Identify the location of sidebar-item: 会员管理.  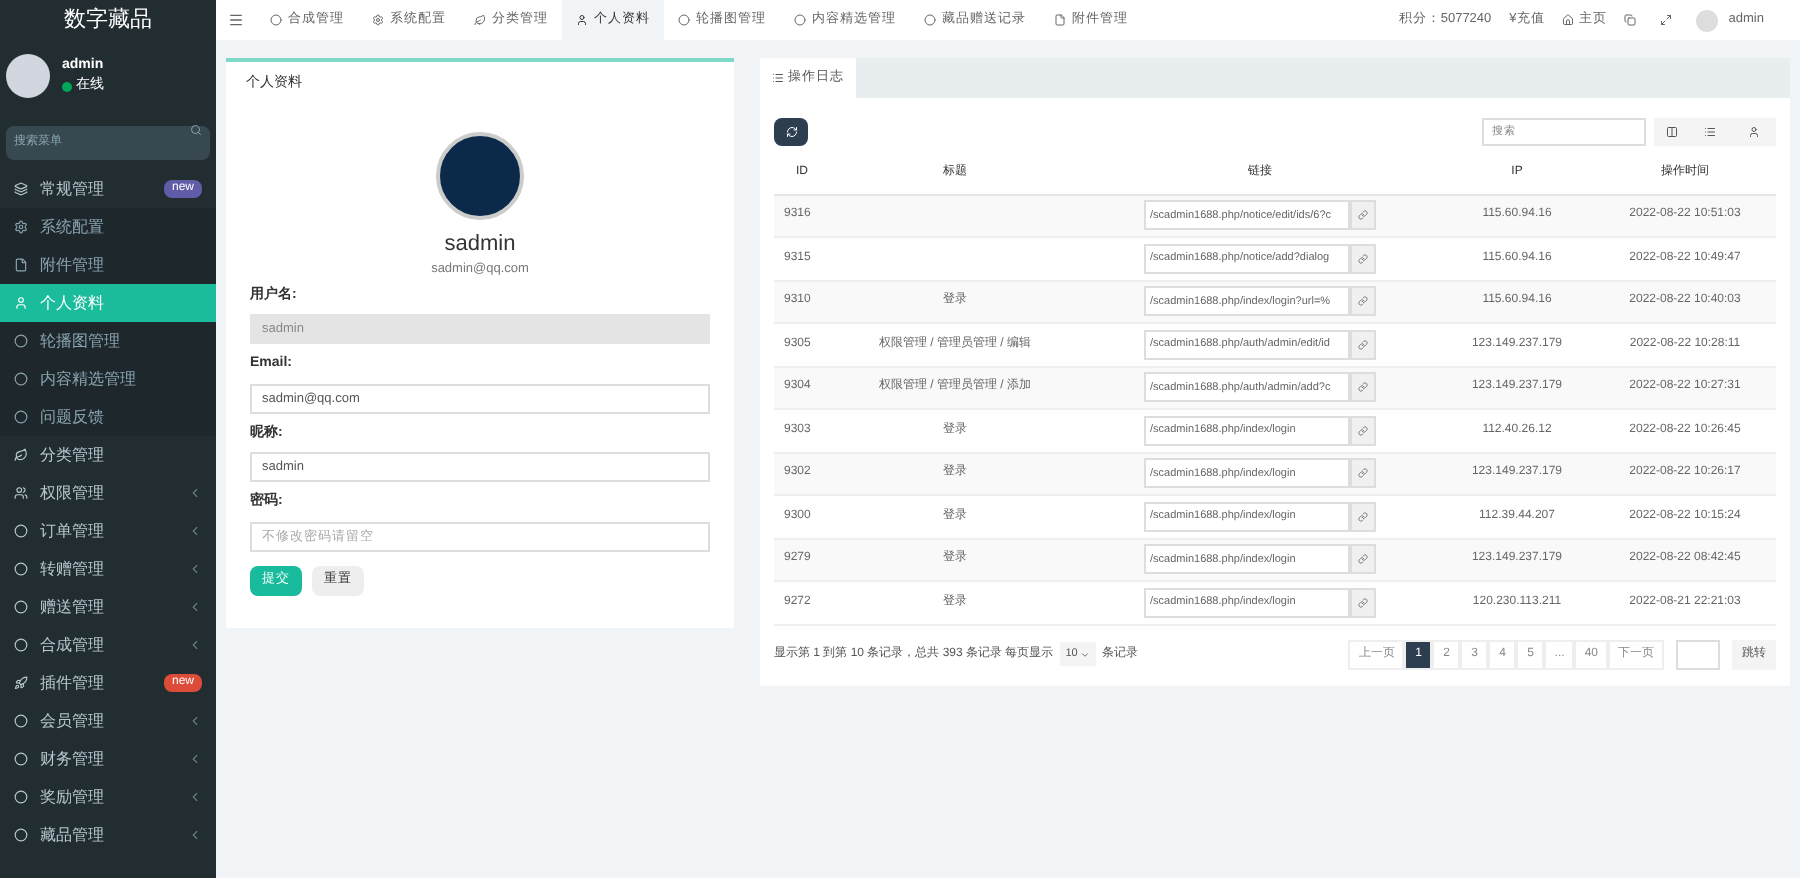
(108, 721).